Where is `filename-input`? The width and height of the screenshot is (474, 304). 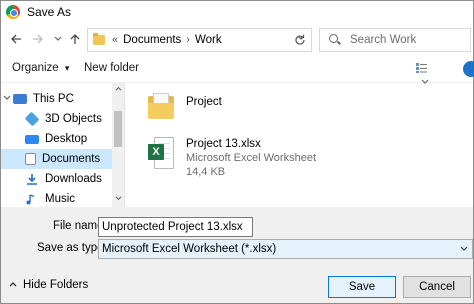 filename-input is located at coordinates (175, 227).